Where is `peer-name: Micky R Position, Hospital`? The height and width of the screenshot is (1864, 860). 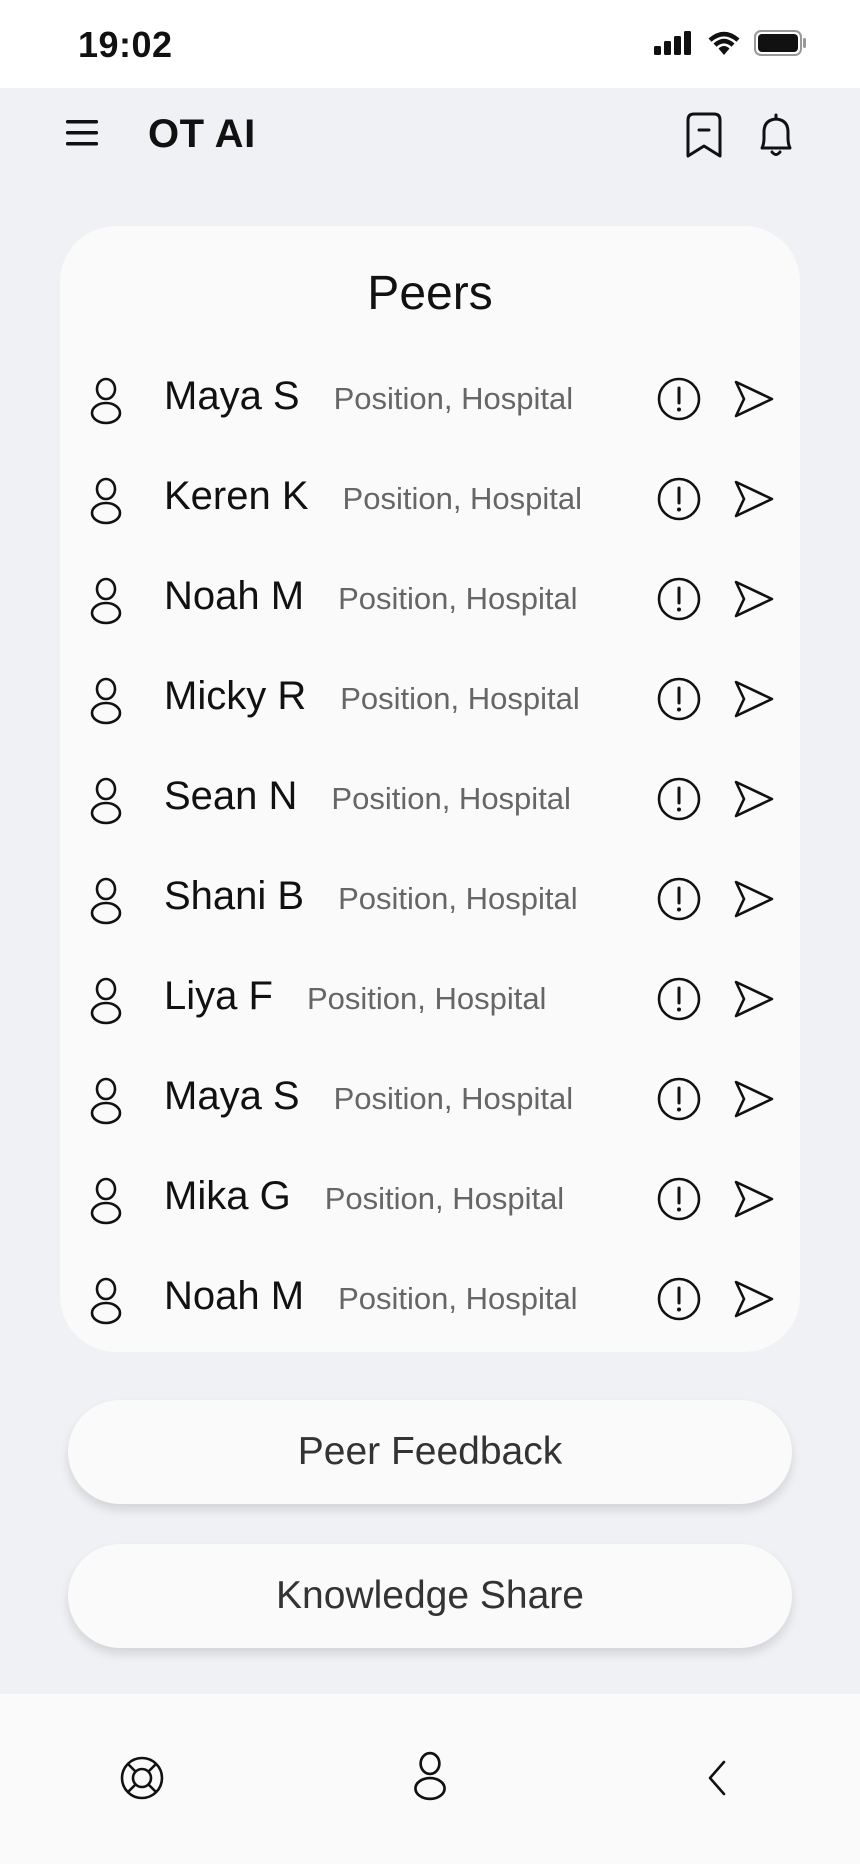
peer-name: Micky R Position, Hospital is located at coordinates (372, 696).